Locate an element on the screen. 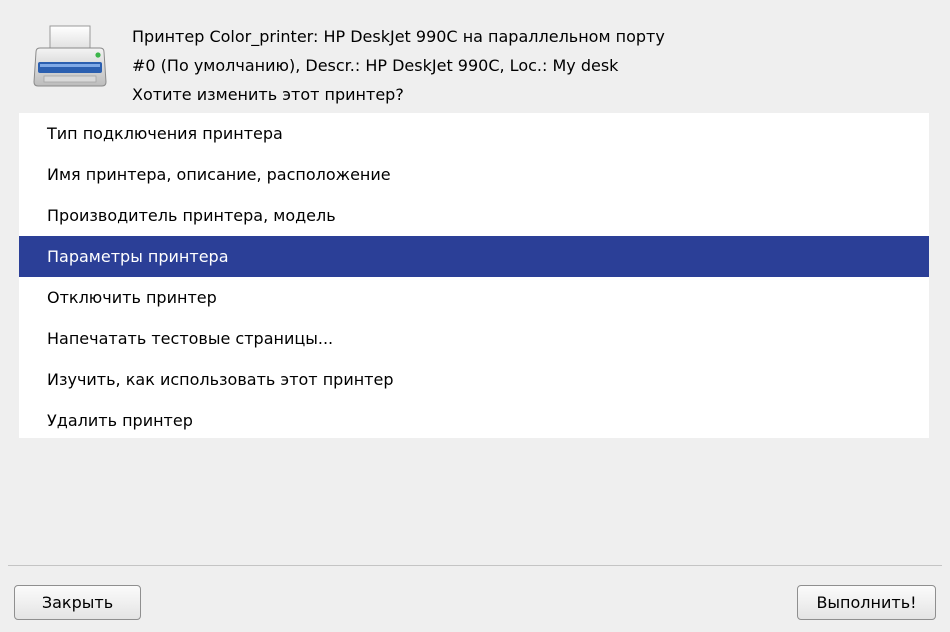 The width and height of the screenshot is (950, 632). list-item-printer-name: Имя принтера, описание, расположение is located at coordinates (474, 174).